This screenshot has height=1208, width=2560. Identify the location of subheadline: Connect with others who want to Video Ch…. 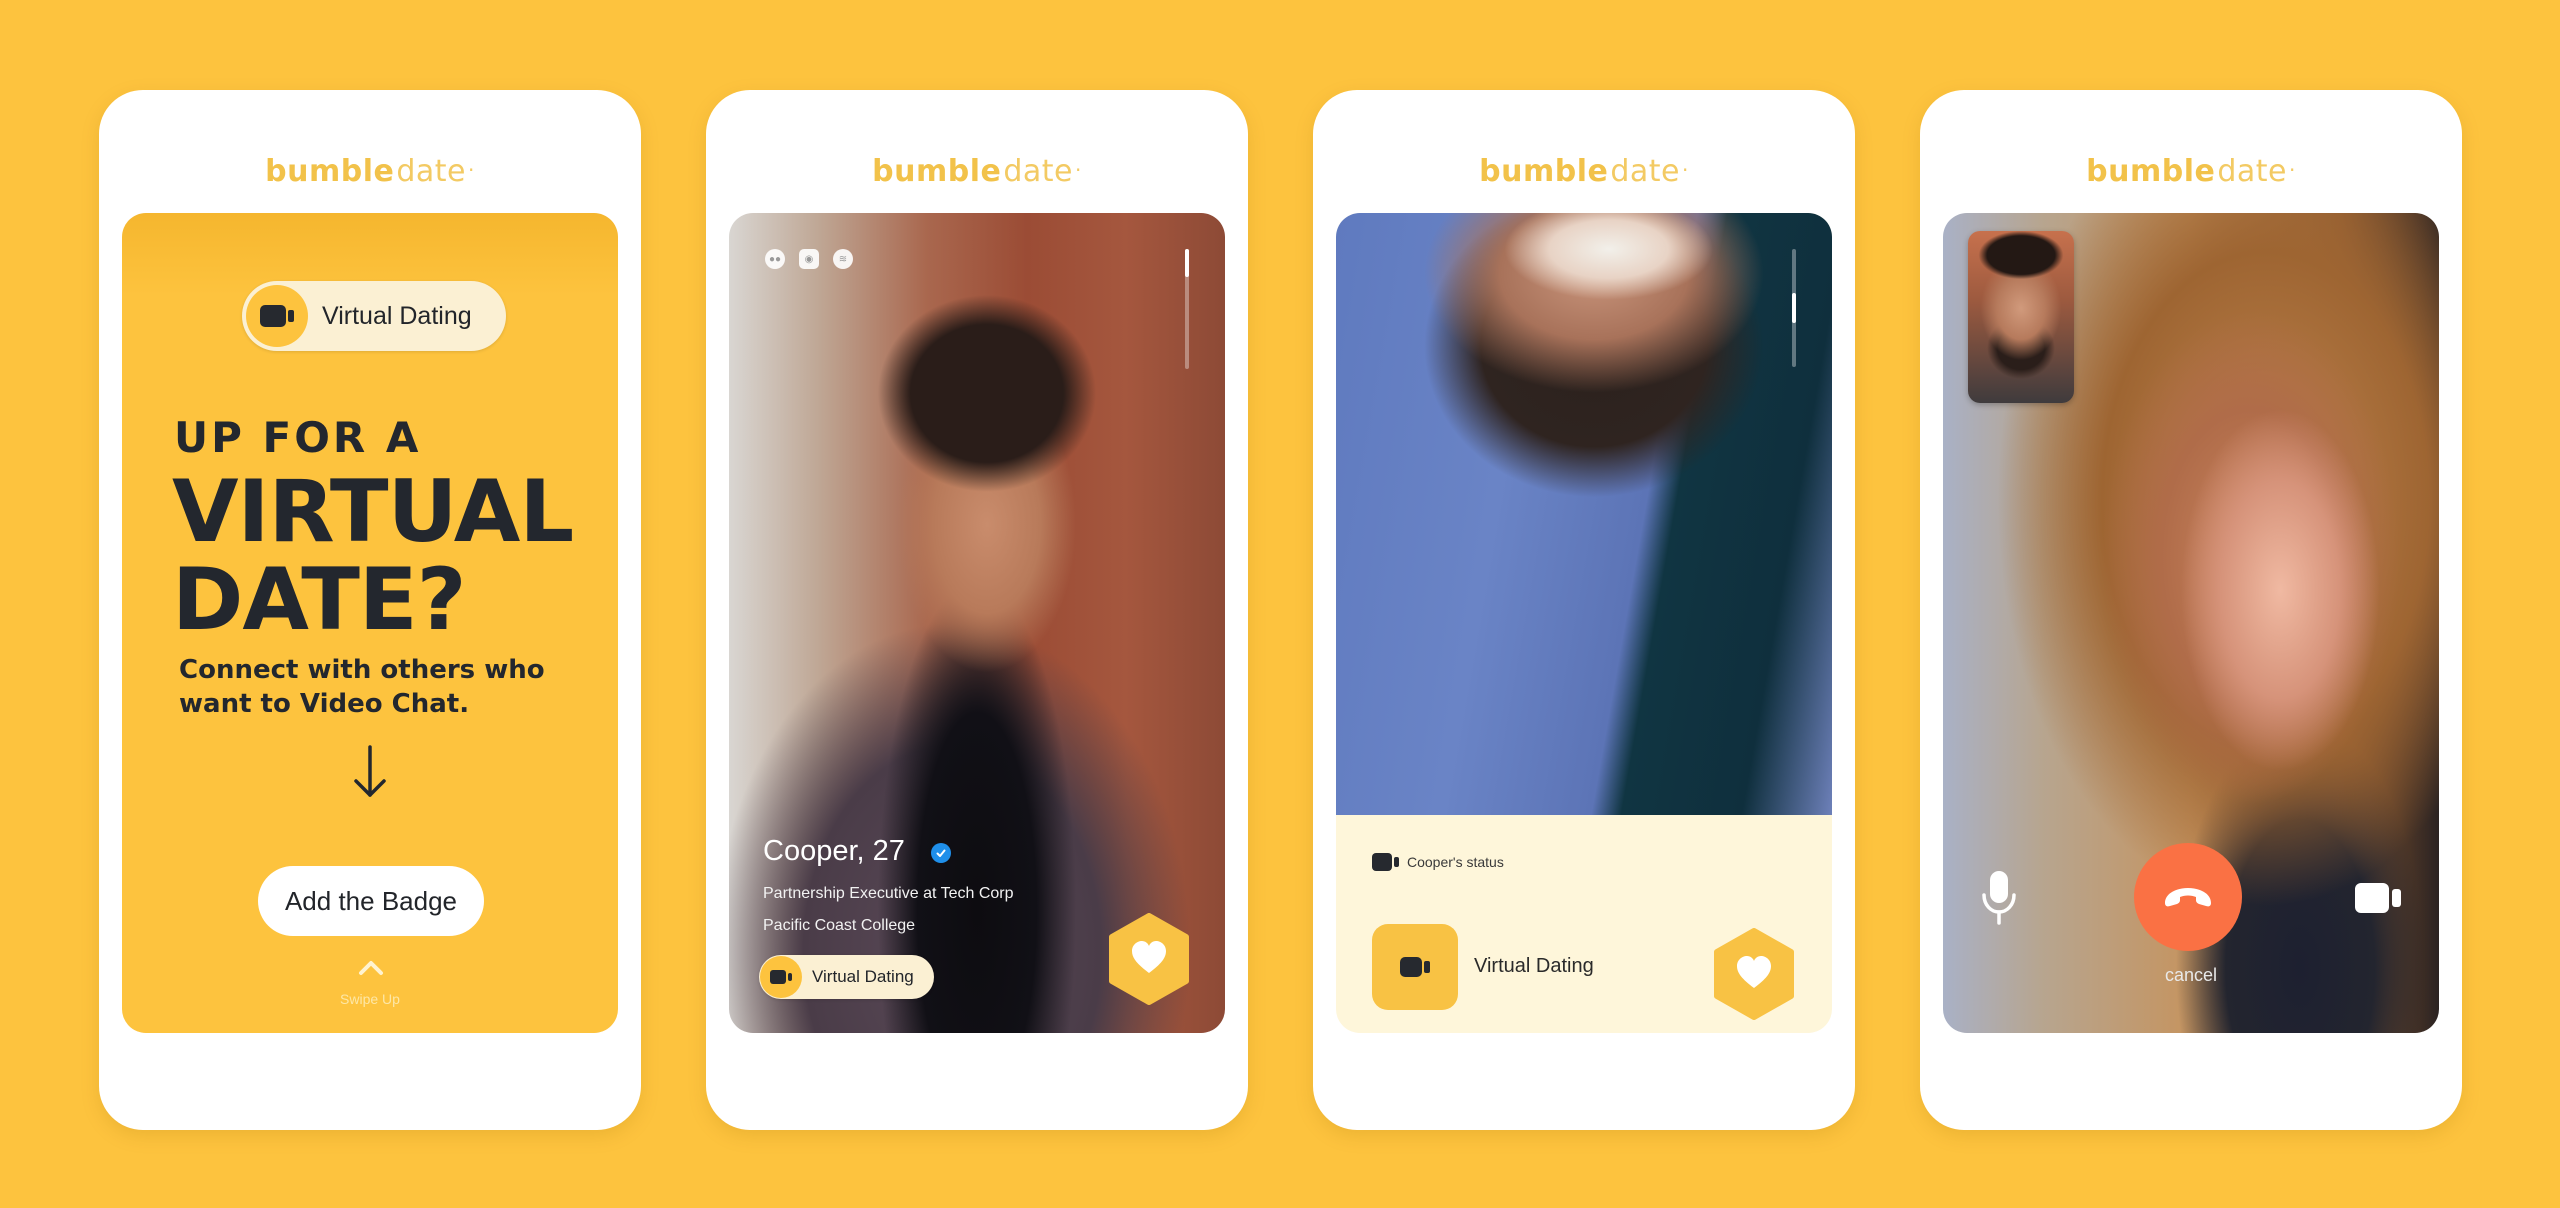
(362, 687).